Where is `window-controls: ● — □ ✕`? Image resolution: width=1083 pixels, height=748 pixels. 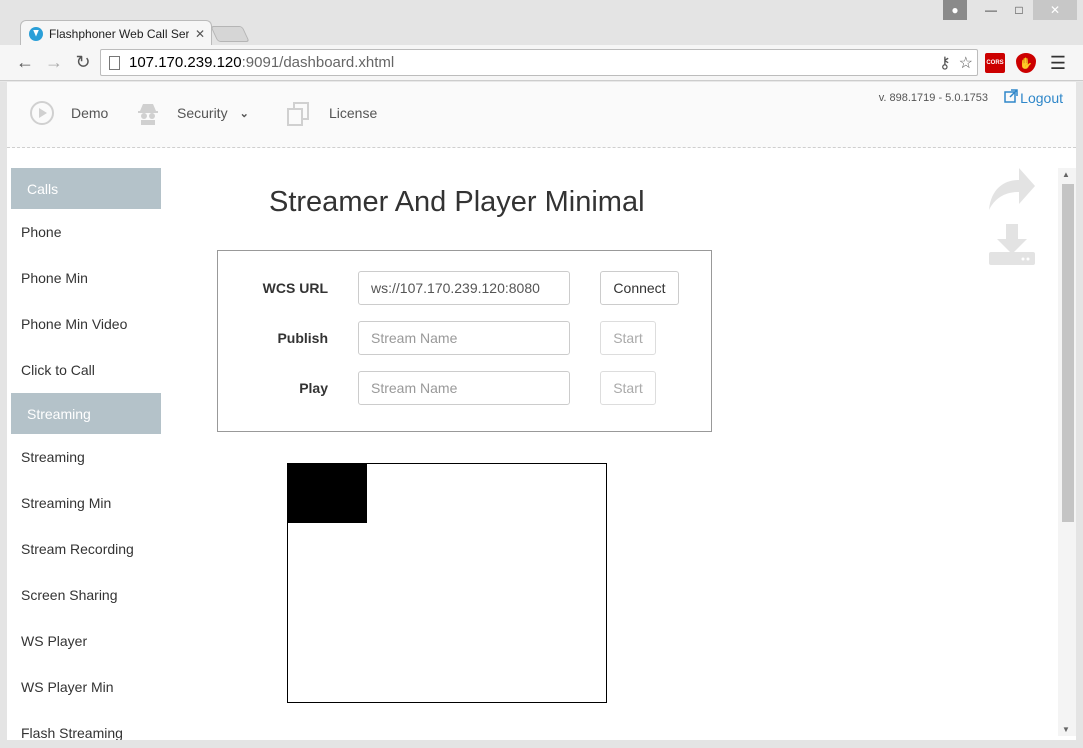
window-controls: ● — □ ✕ is located at coordinates (1010, 10).